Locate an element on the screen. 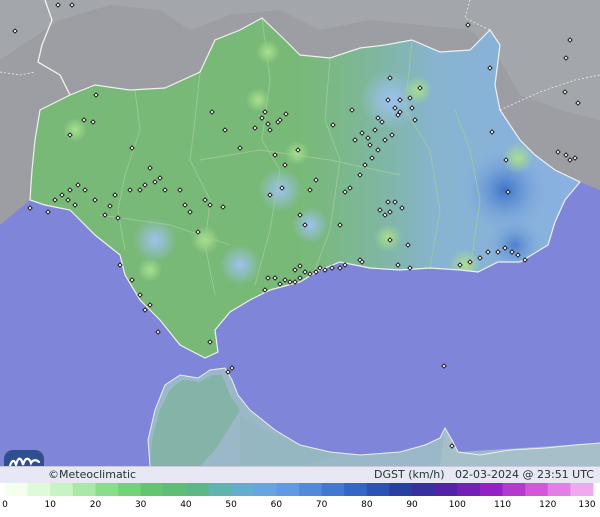  legend-tick-label: 120 is located at coordinates (548, 505).